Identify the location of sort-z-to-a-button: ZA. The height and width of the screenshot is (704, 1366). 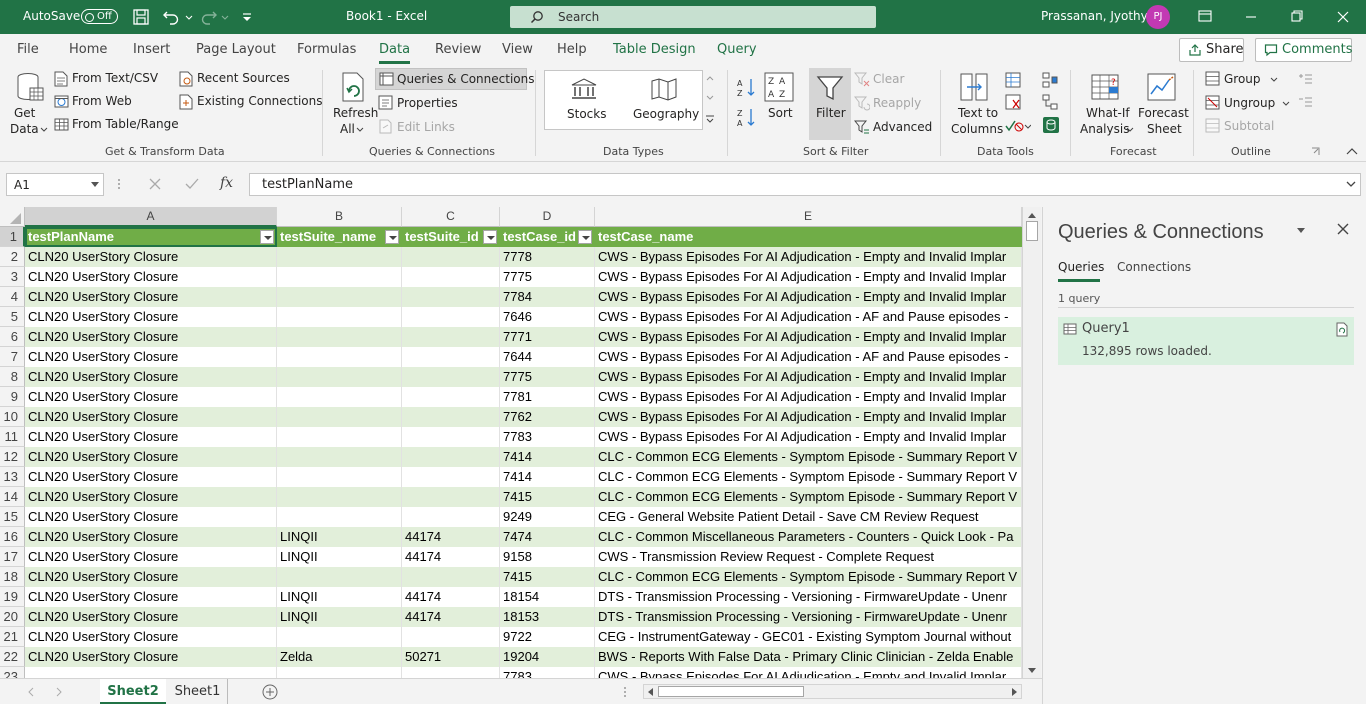
(747, 117).